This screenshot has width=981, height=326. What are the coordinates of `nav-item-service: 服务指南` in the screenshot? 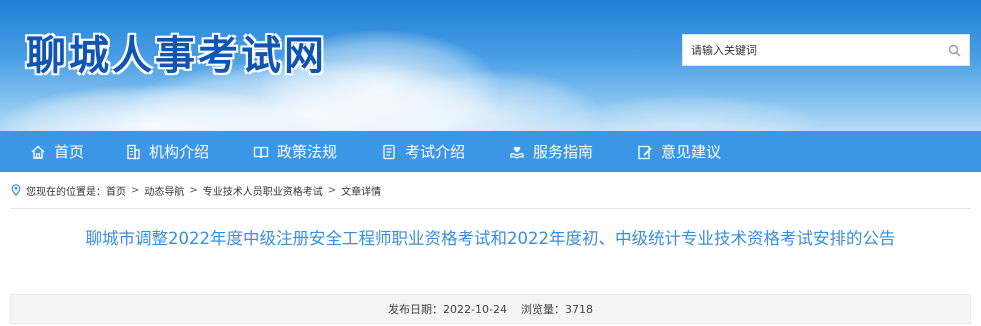 It's located at (573, 151).